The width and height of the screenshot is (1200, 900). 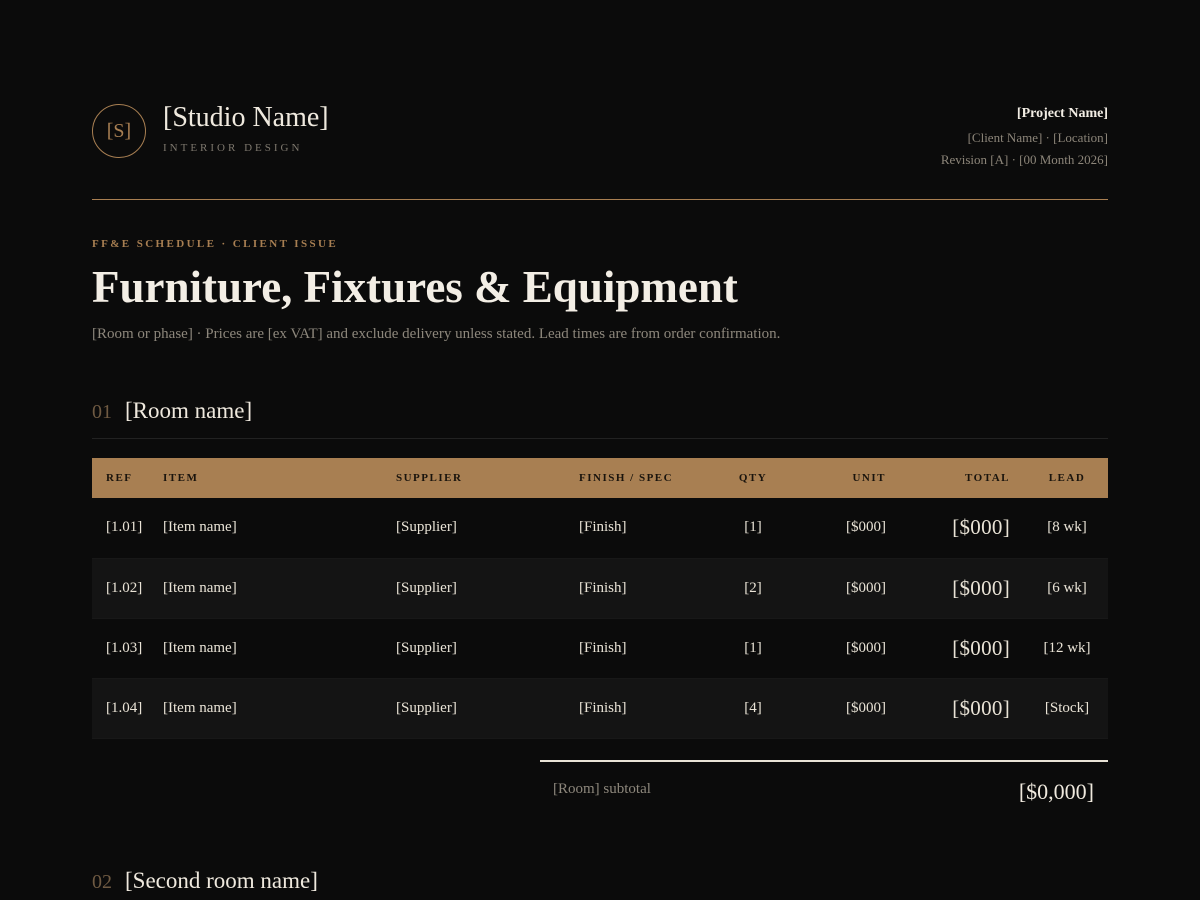 I want to click on col-header-supplier: SUPPLIER, so click(x=429, y=478).